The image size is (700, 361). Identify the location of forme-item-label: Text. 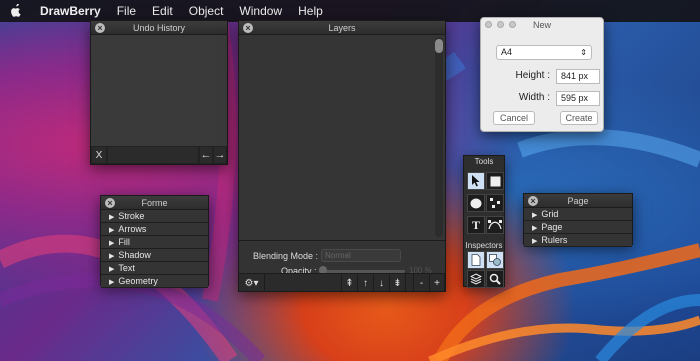
(126, 268).